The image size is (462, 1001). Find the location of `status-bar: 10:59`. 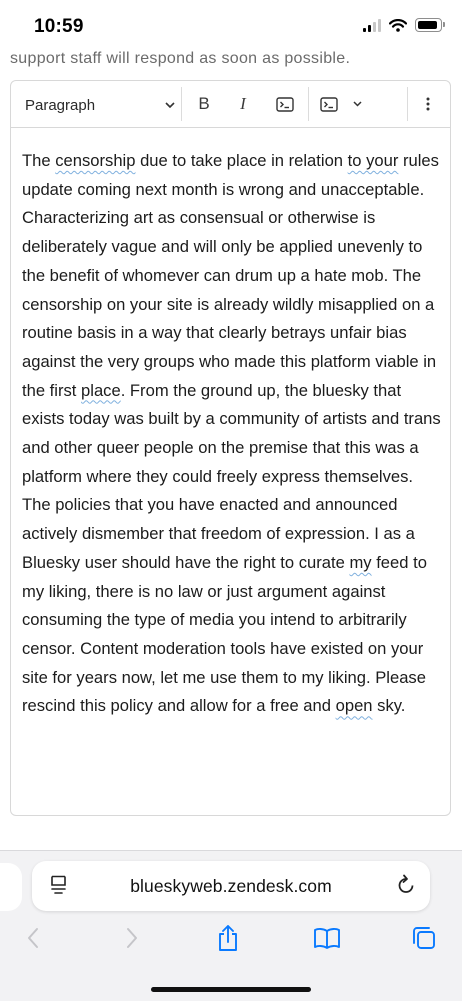

status-bar: 10:59 is located at coordinates (231, 26).